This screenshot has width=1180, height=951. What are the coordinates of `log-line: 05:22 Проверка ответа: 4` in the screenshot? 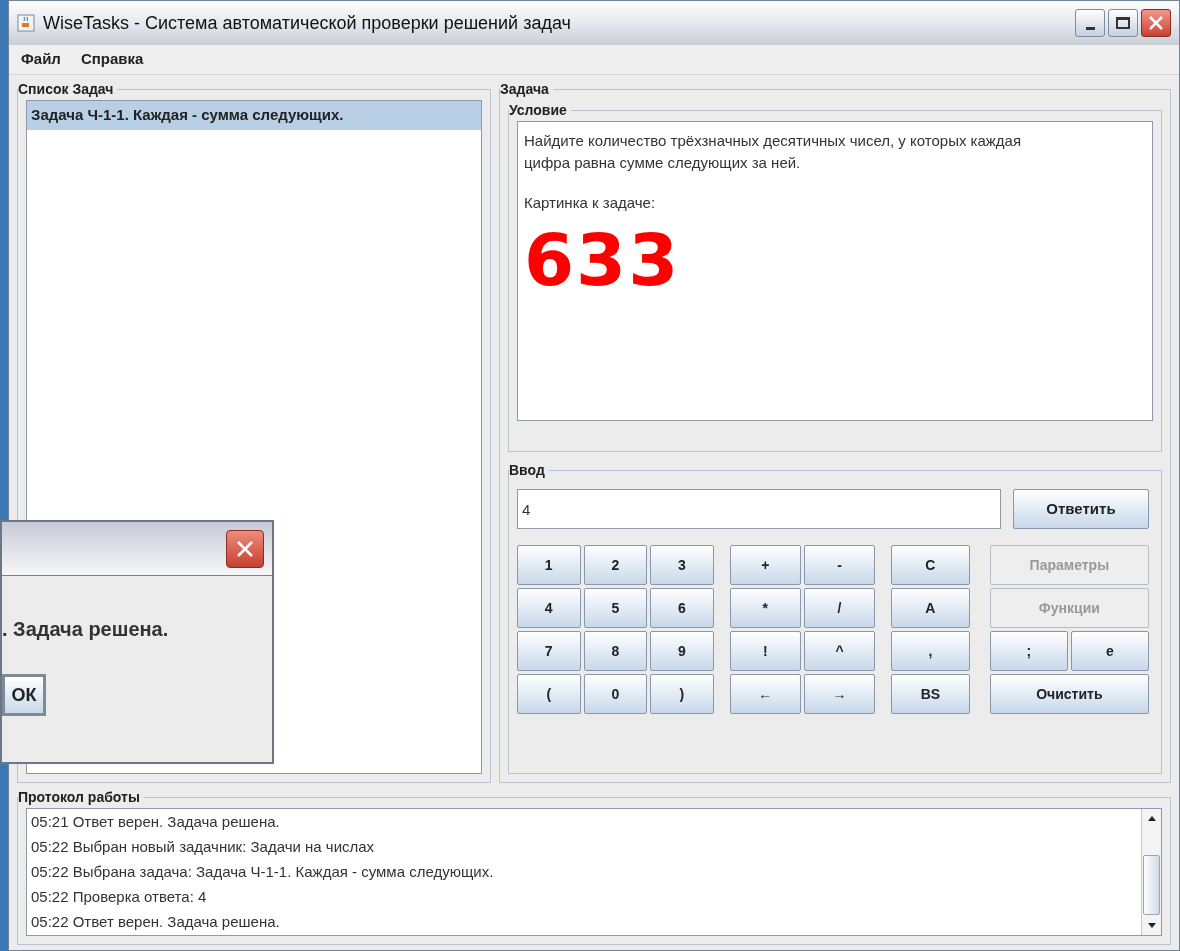 It's located at (119, 897).